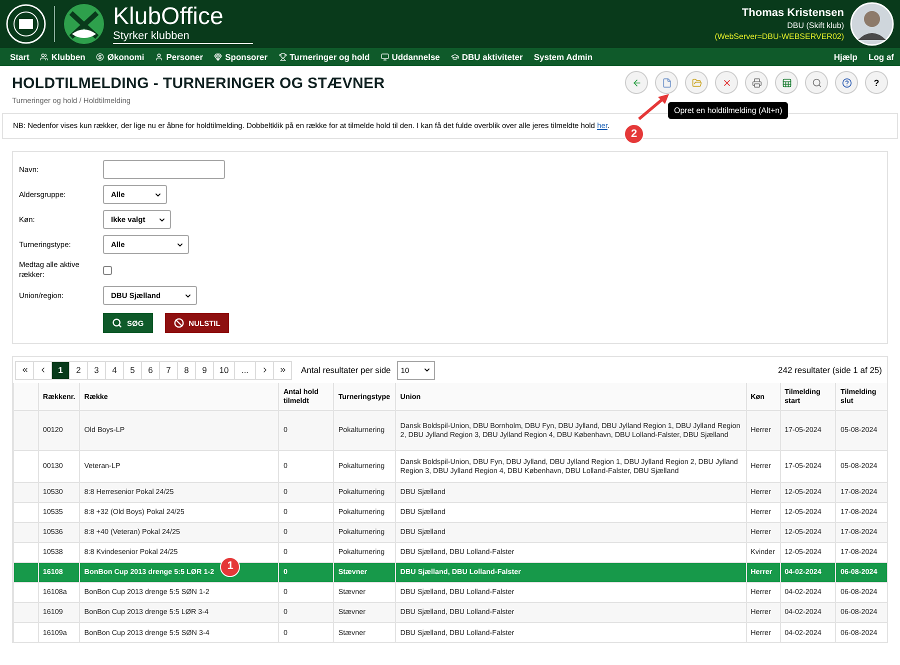  Describe the element at coordinates (282, 57) in the screenshot. I see `trophy-icon` at that location.